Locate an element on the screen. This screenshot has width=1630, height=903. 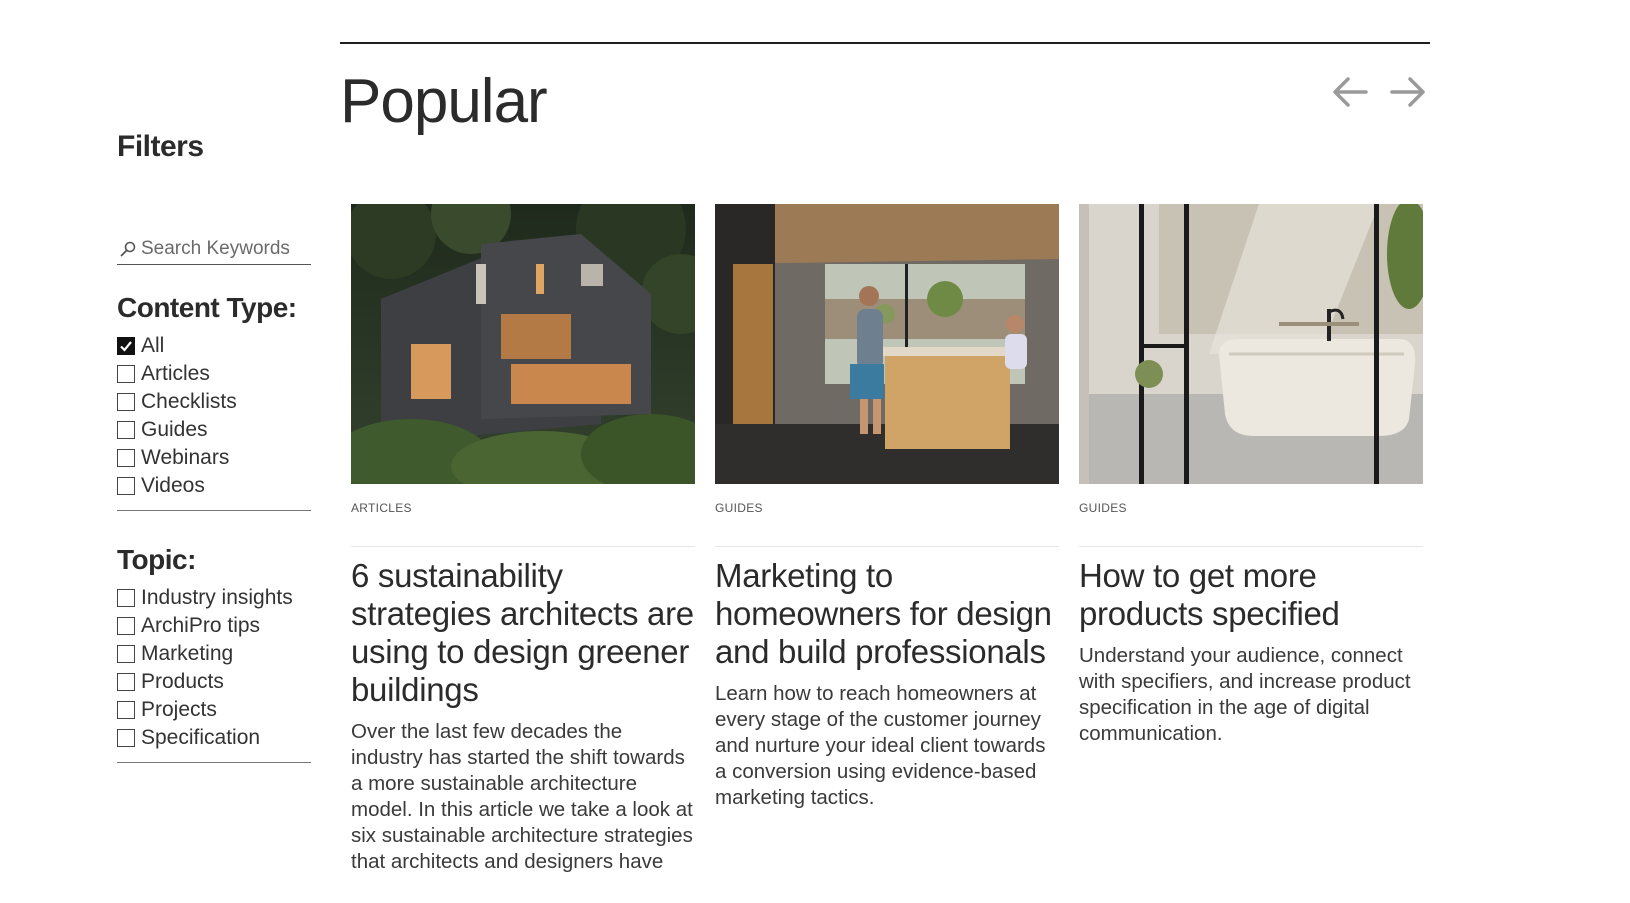
content-type-option-webinars: Webinars is located at coordinates (214, 458).